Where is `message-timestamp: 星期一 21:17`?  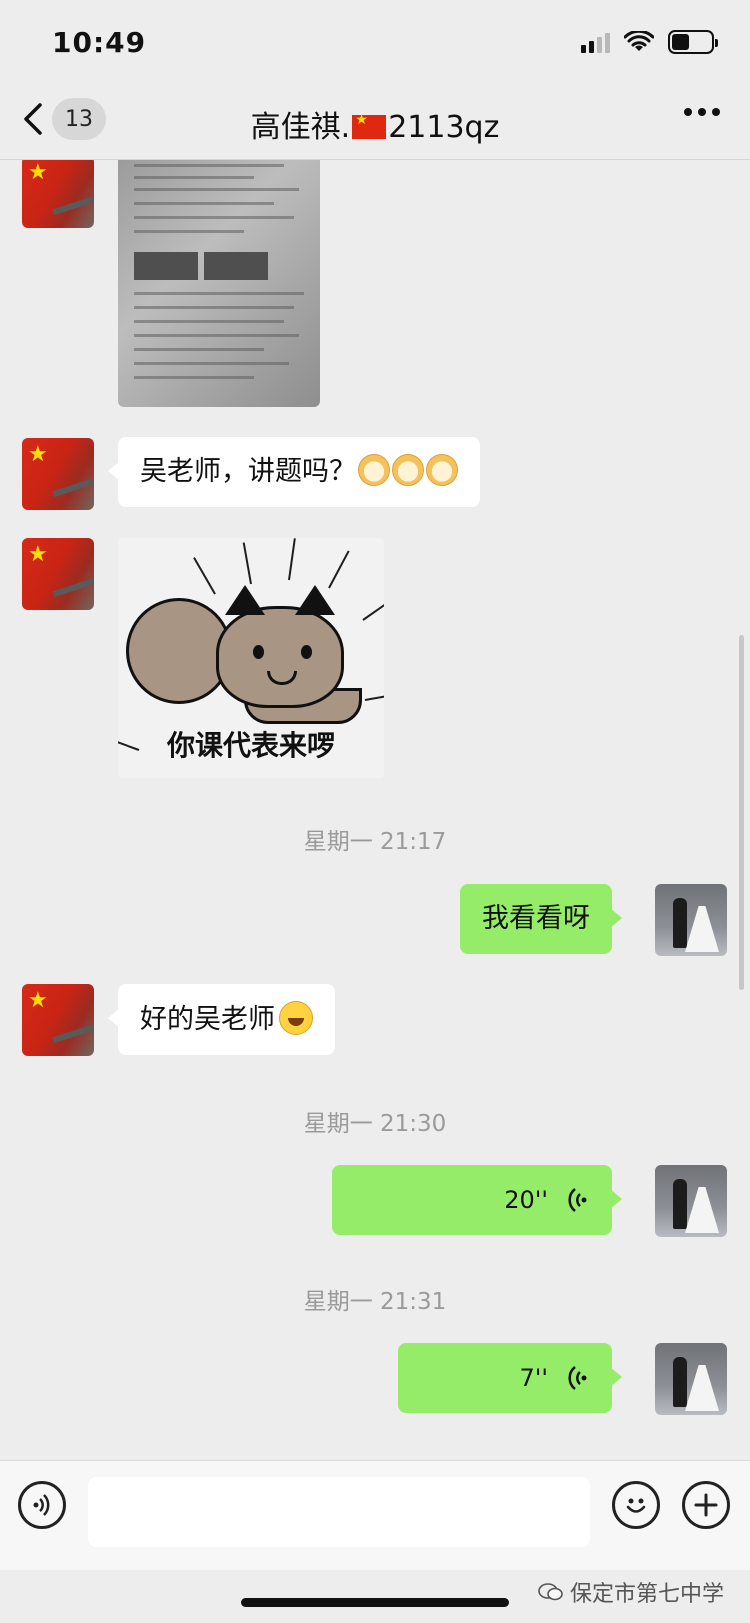
message-timestamp: 星期一 21:17 is located at coordinates (375, 842).